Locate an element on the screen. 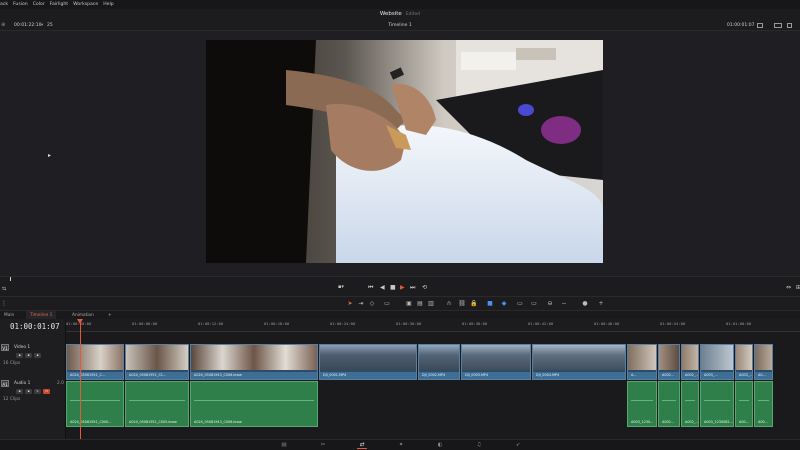  menu-item-help: Help is located at coordinates (108, 4).